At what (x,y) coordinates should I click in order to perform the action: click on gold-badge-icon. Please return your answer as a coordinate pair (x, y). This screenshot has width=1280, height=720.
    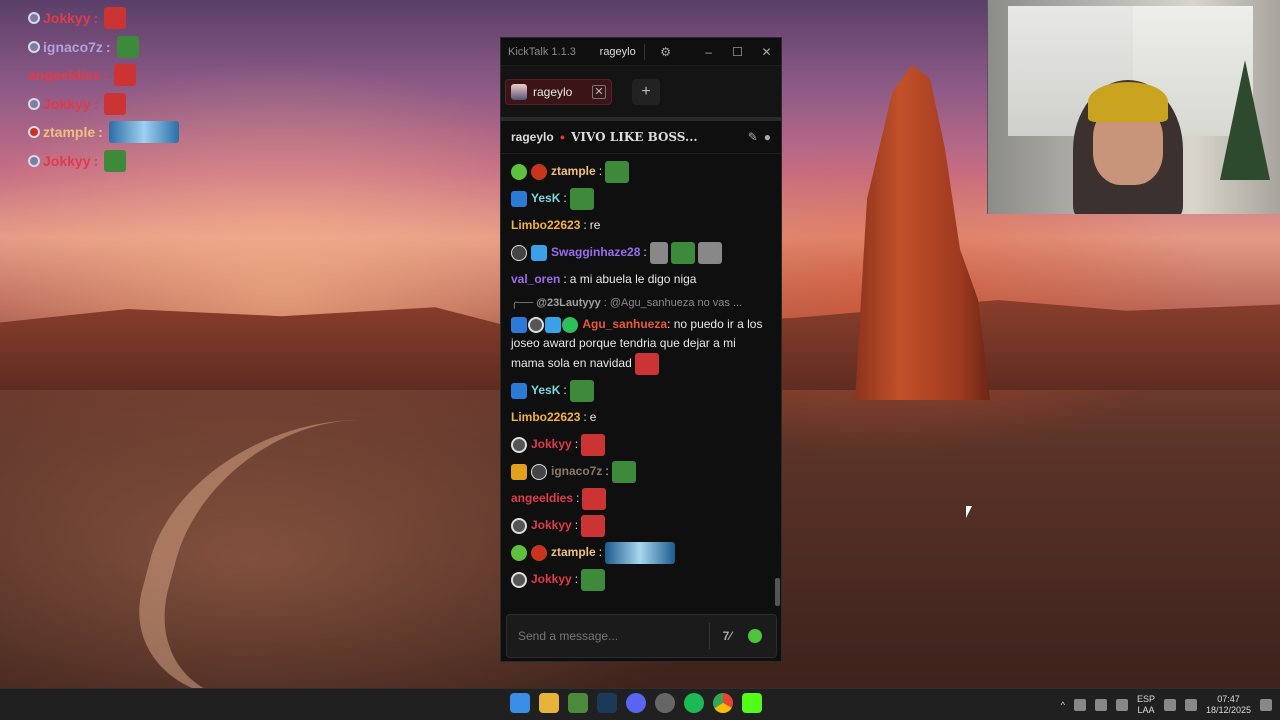
    Looking at the image, I should click on (519, 471).